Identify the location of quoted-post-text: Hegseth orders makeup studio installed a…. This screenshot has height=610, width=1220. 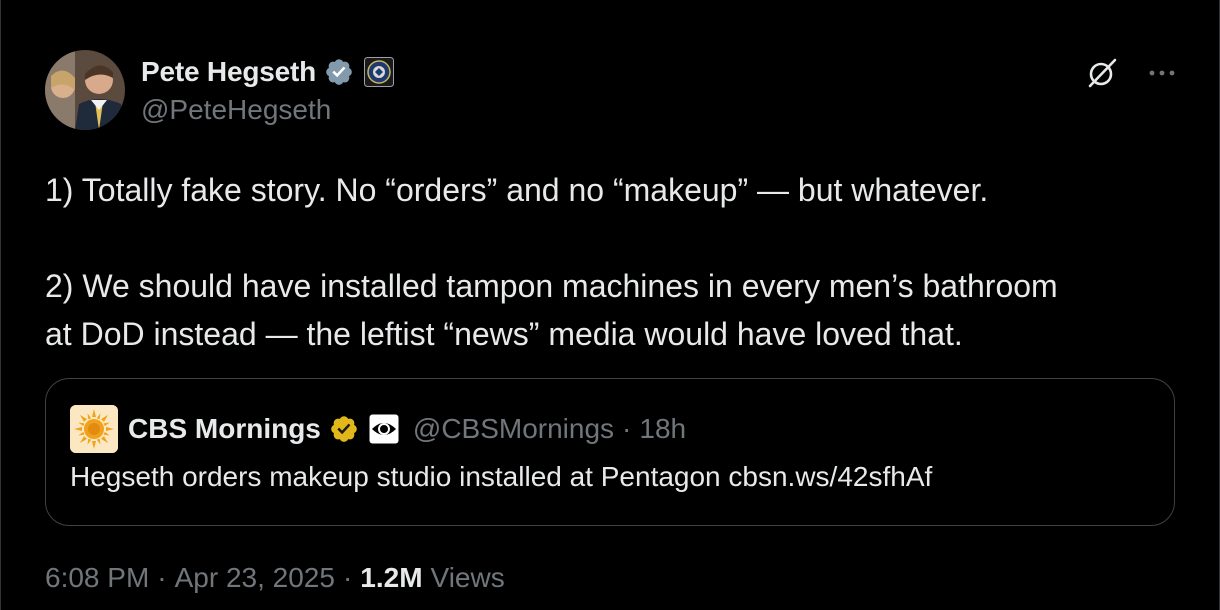
(501, 476).